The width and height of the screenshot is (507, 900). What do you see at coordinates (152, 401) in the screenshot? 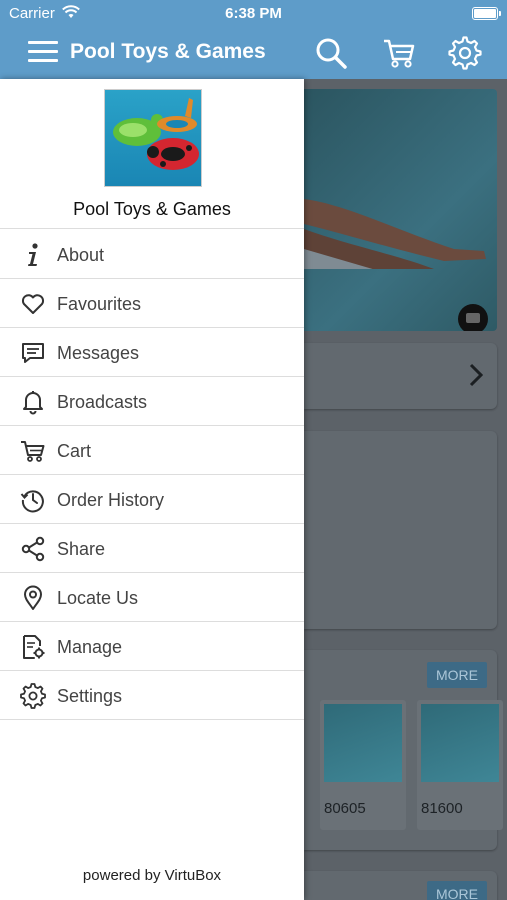
I see `menu-item-broadcasts: Broadcasts` at bounding box center [152, 401].